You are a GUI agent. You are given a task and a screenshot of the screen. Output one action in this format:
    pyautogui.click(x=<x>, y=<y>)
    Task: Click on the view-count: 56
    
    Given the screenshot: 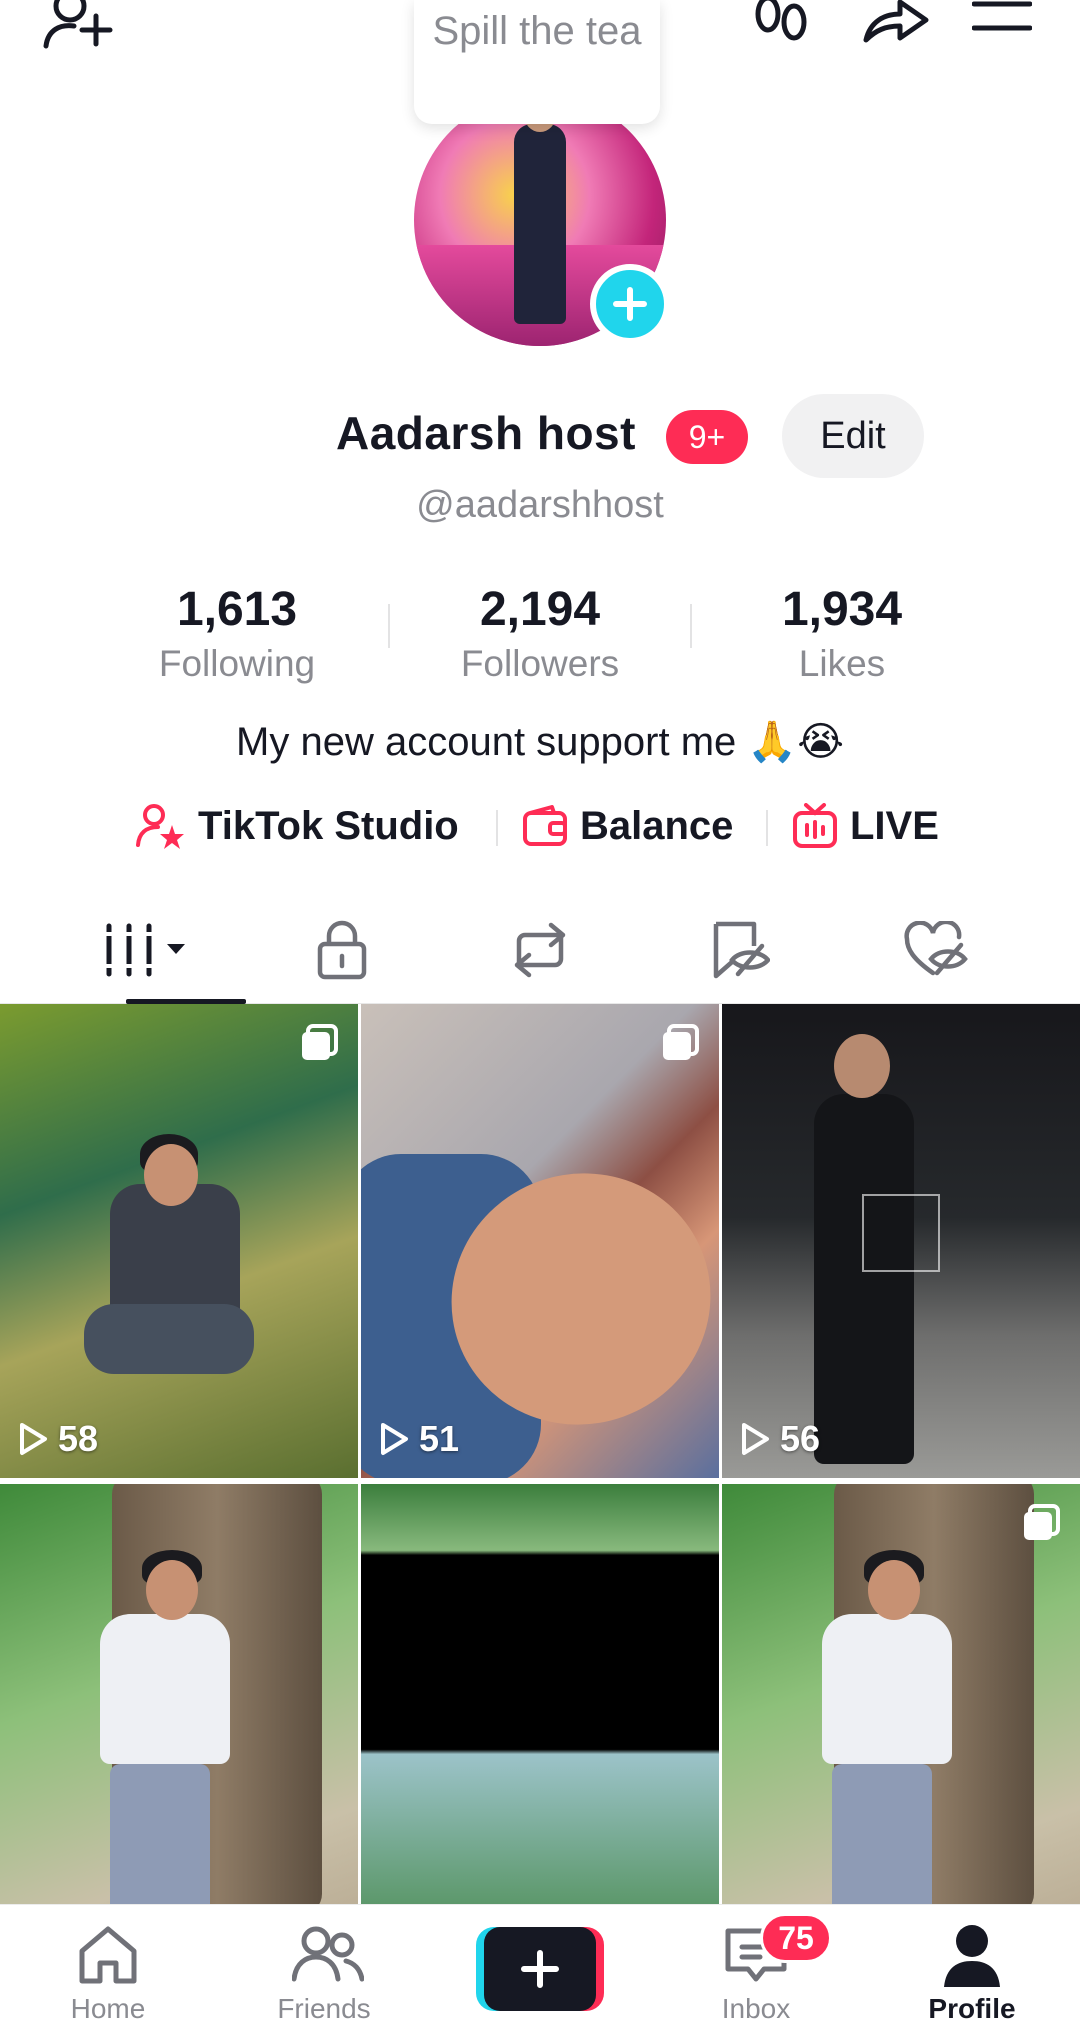 What is the action you would take?
    pyautogui.click(x=780, y=1439)
    